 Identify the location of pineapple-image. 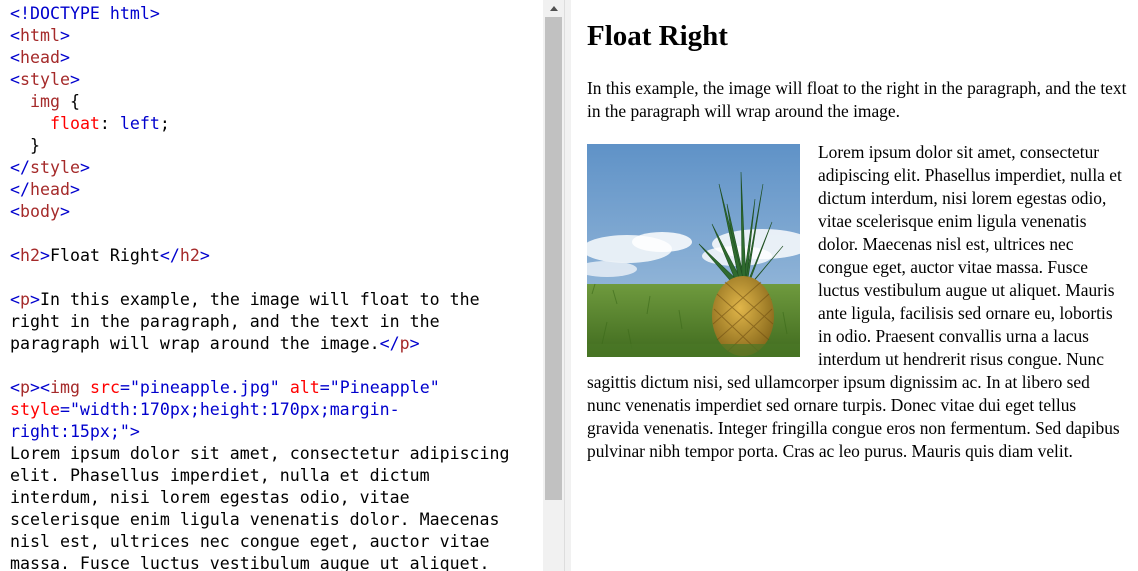
(693, 250).